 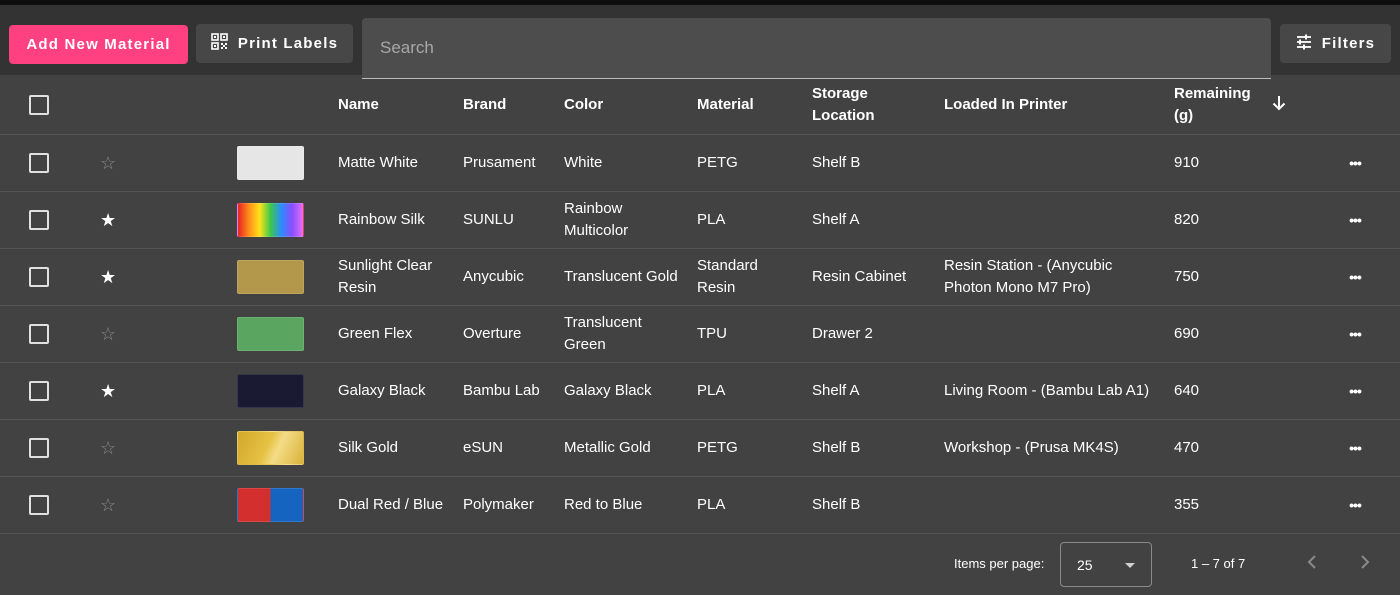 I want to click on print-labels-button: Print Labels, so click(x=274, y=43).